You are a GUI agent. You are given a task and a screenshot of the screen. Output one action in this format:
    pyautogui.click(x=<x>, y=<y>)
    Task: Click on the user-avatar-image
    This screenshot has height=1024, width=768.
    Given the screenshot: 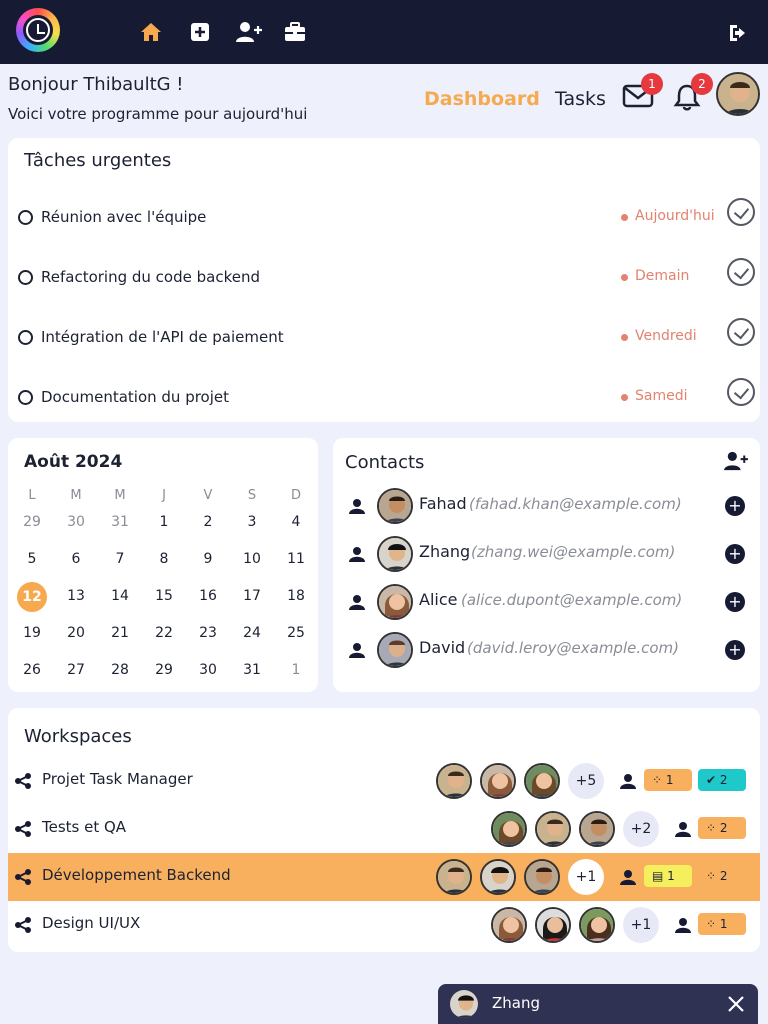 What is the action you would take?
    pyautogui.click(x=738, y=94)
    